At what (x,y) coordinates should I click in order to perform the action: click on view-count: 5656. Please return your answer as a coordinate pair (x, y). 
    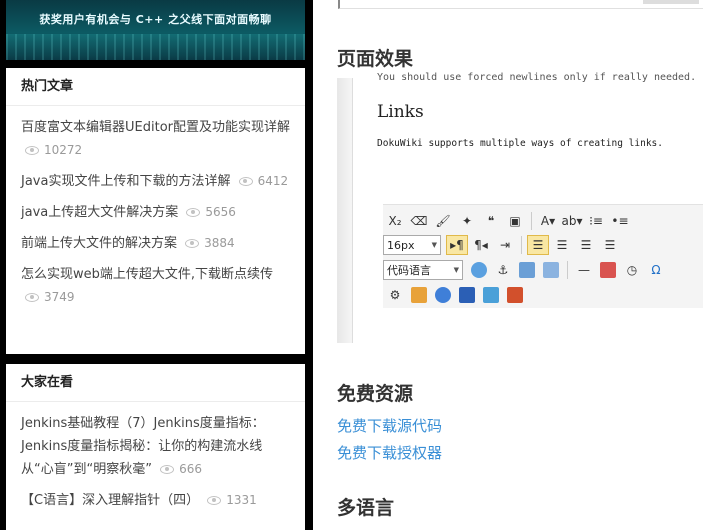
    Looking at the image, I should click on (211, 212).